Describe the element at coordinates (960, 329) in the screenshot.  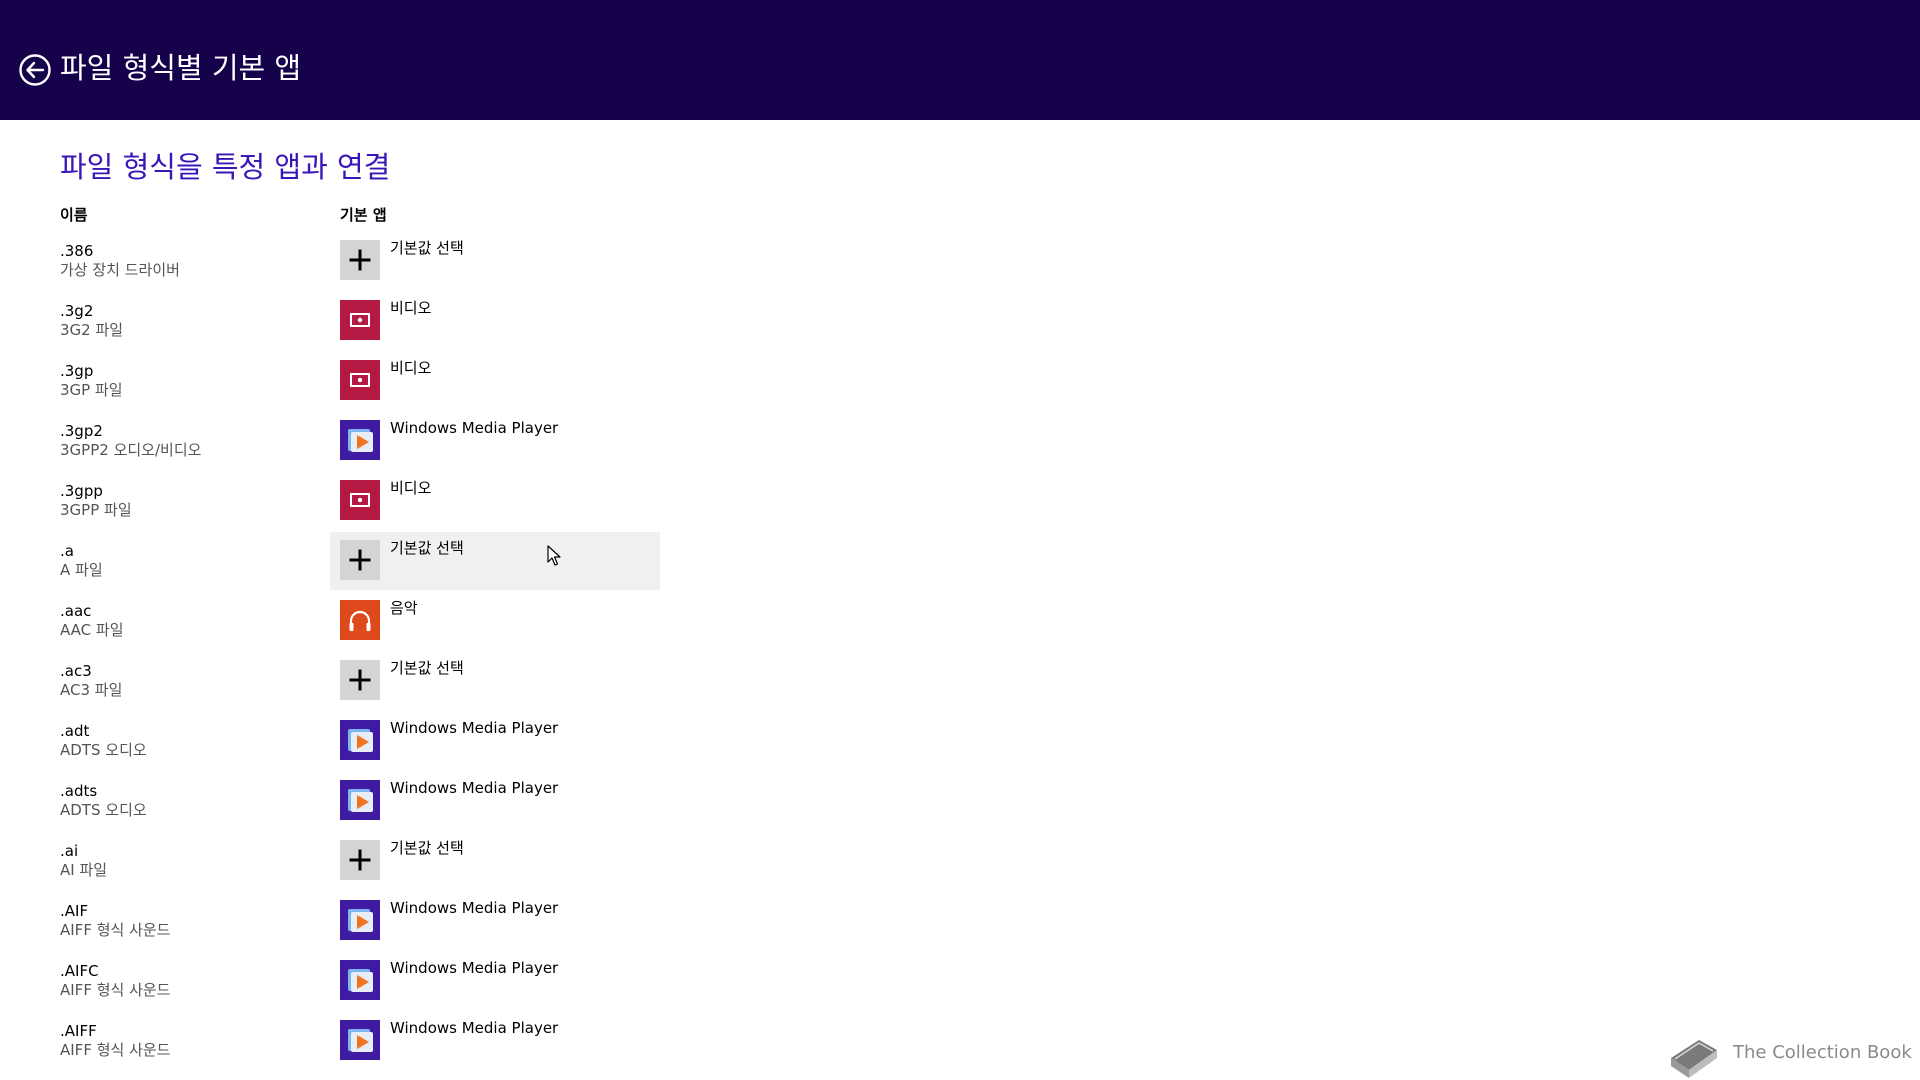
I see `file-type-row: .3g2 3G2 파일 비디오` at that location.